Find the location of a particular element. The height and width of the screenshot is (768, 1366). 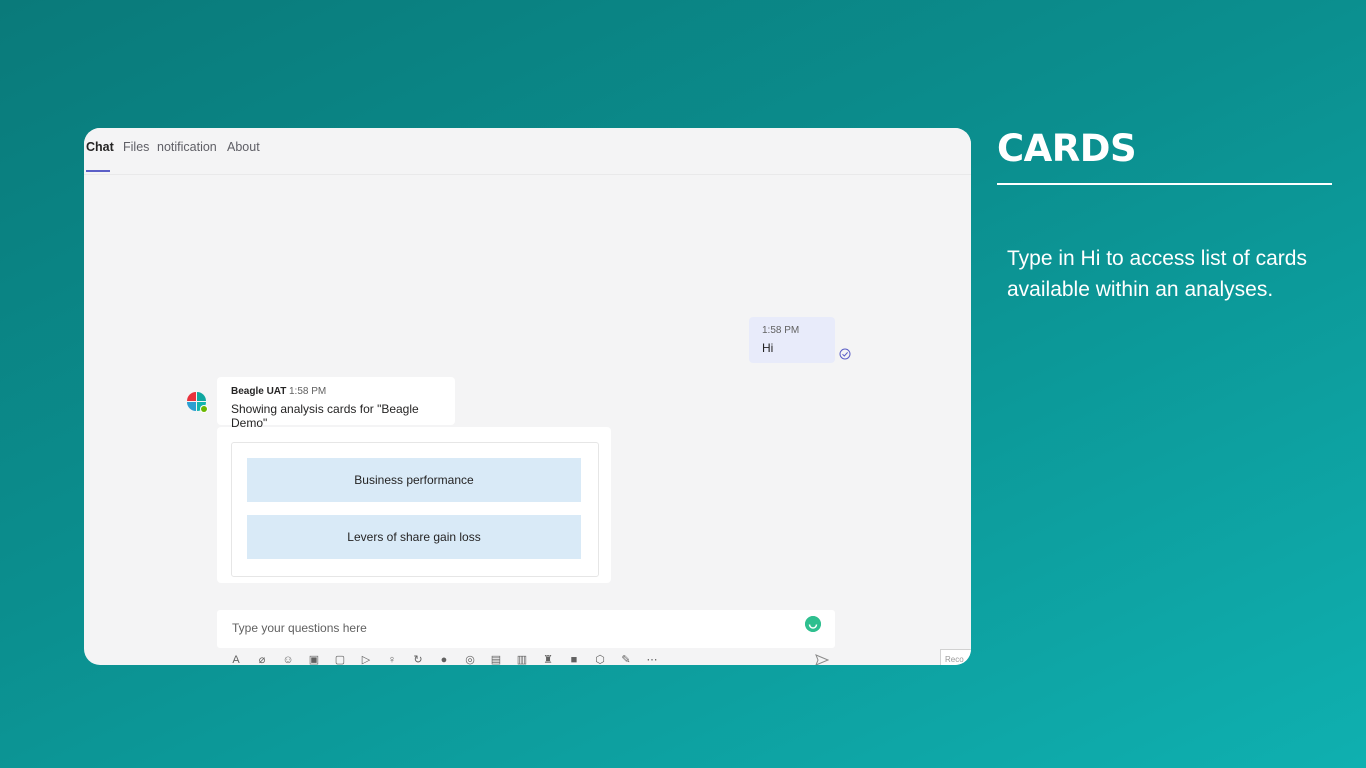

emoji-icon: ☺ is located at coordinates (288, 659).